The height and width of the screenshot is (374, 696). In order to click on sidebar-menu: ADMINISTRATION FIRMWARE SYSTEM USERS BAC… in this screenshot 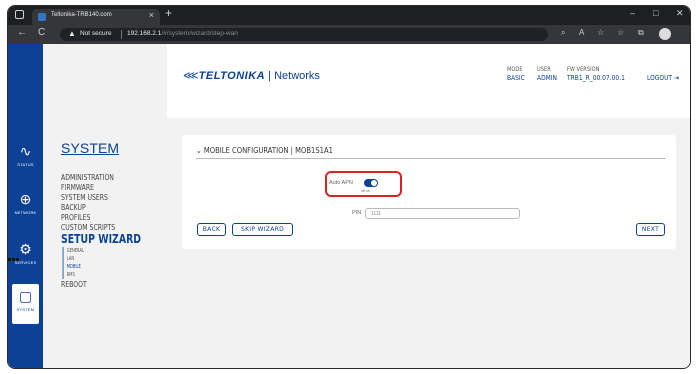, I will do `click(112, 231)`.